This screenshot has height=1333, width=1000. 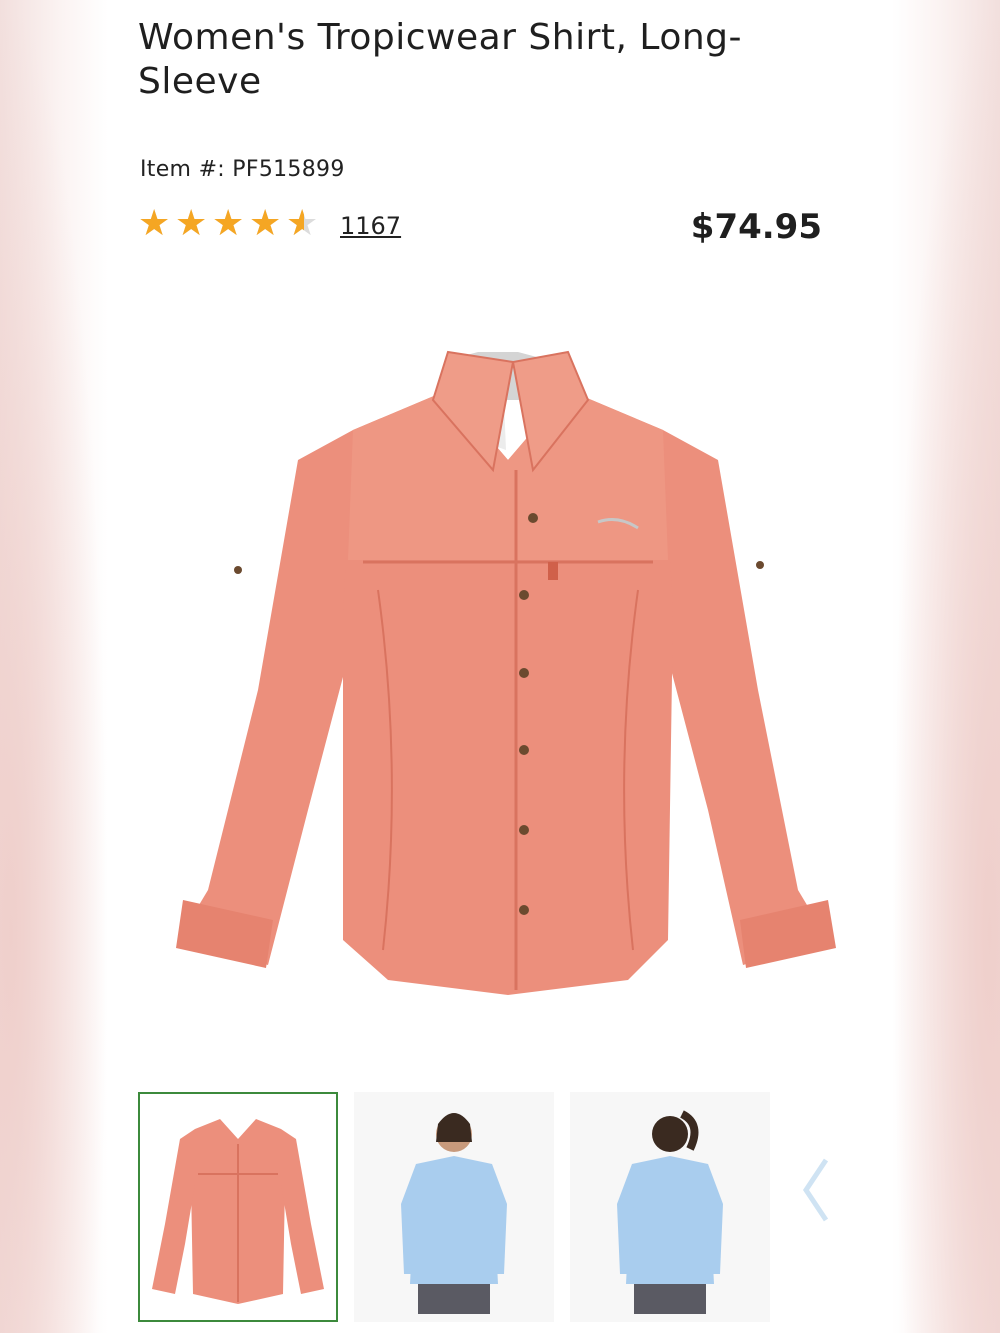 What do you see at coordinates (54, 666) in the screenshot?
I see `background-left-blur` at bounding box center [54, 666].